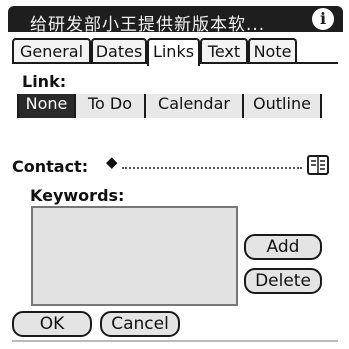 The width and height of the screenshot is (349, 349). What do you see at coordinates (47, 106) in the screenshot?
I see `link-option-none: None` at bounding box center [47, 106].